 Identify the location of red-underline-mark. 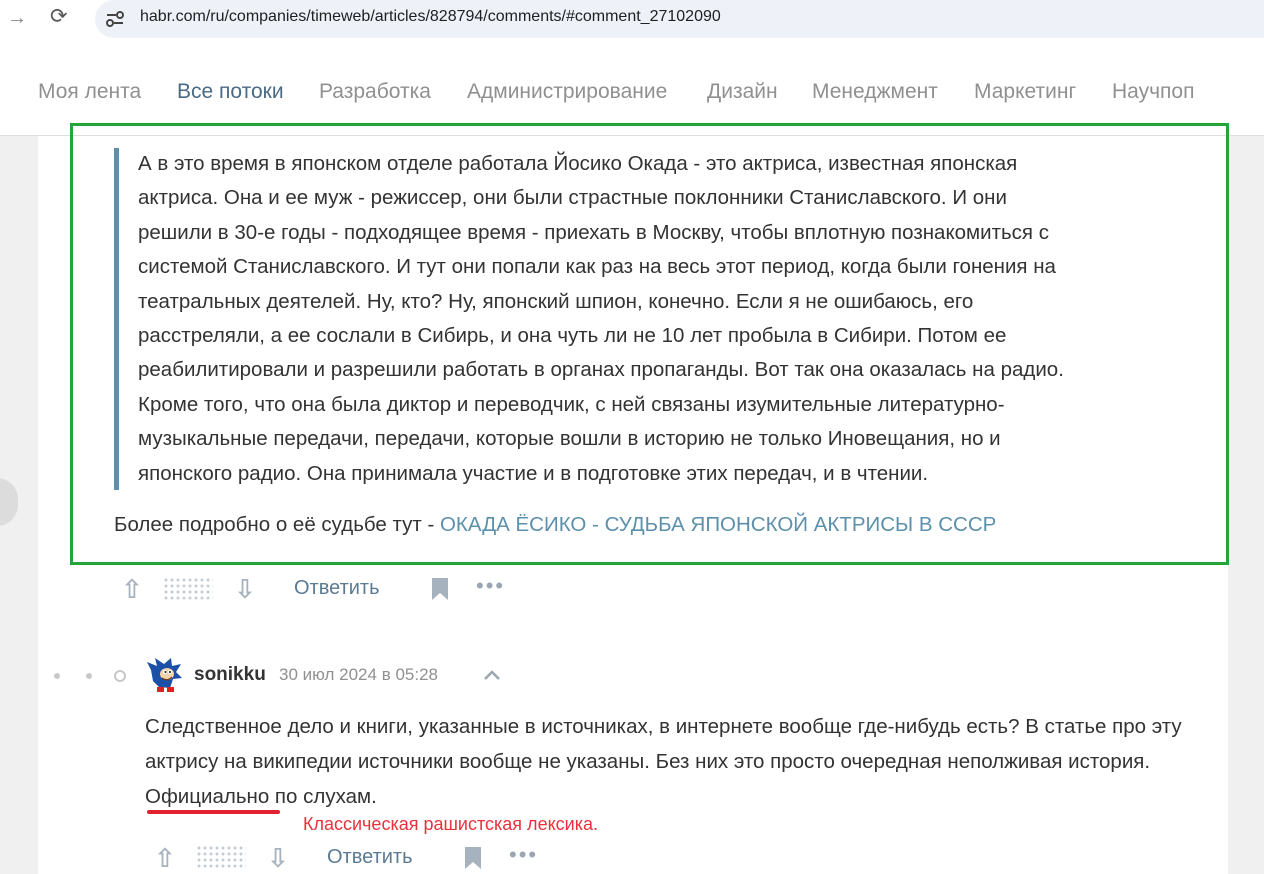
(213, 812).